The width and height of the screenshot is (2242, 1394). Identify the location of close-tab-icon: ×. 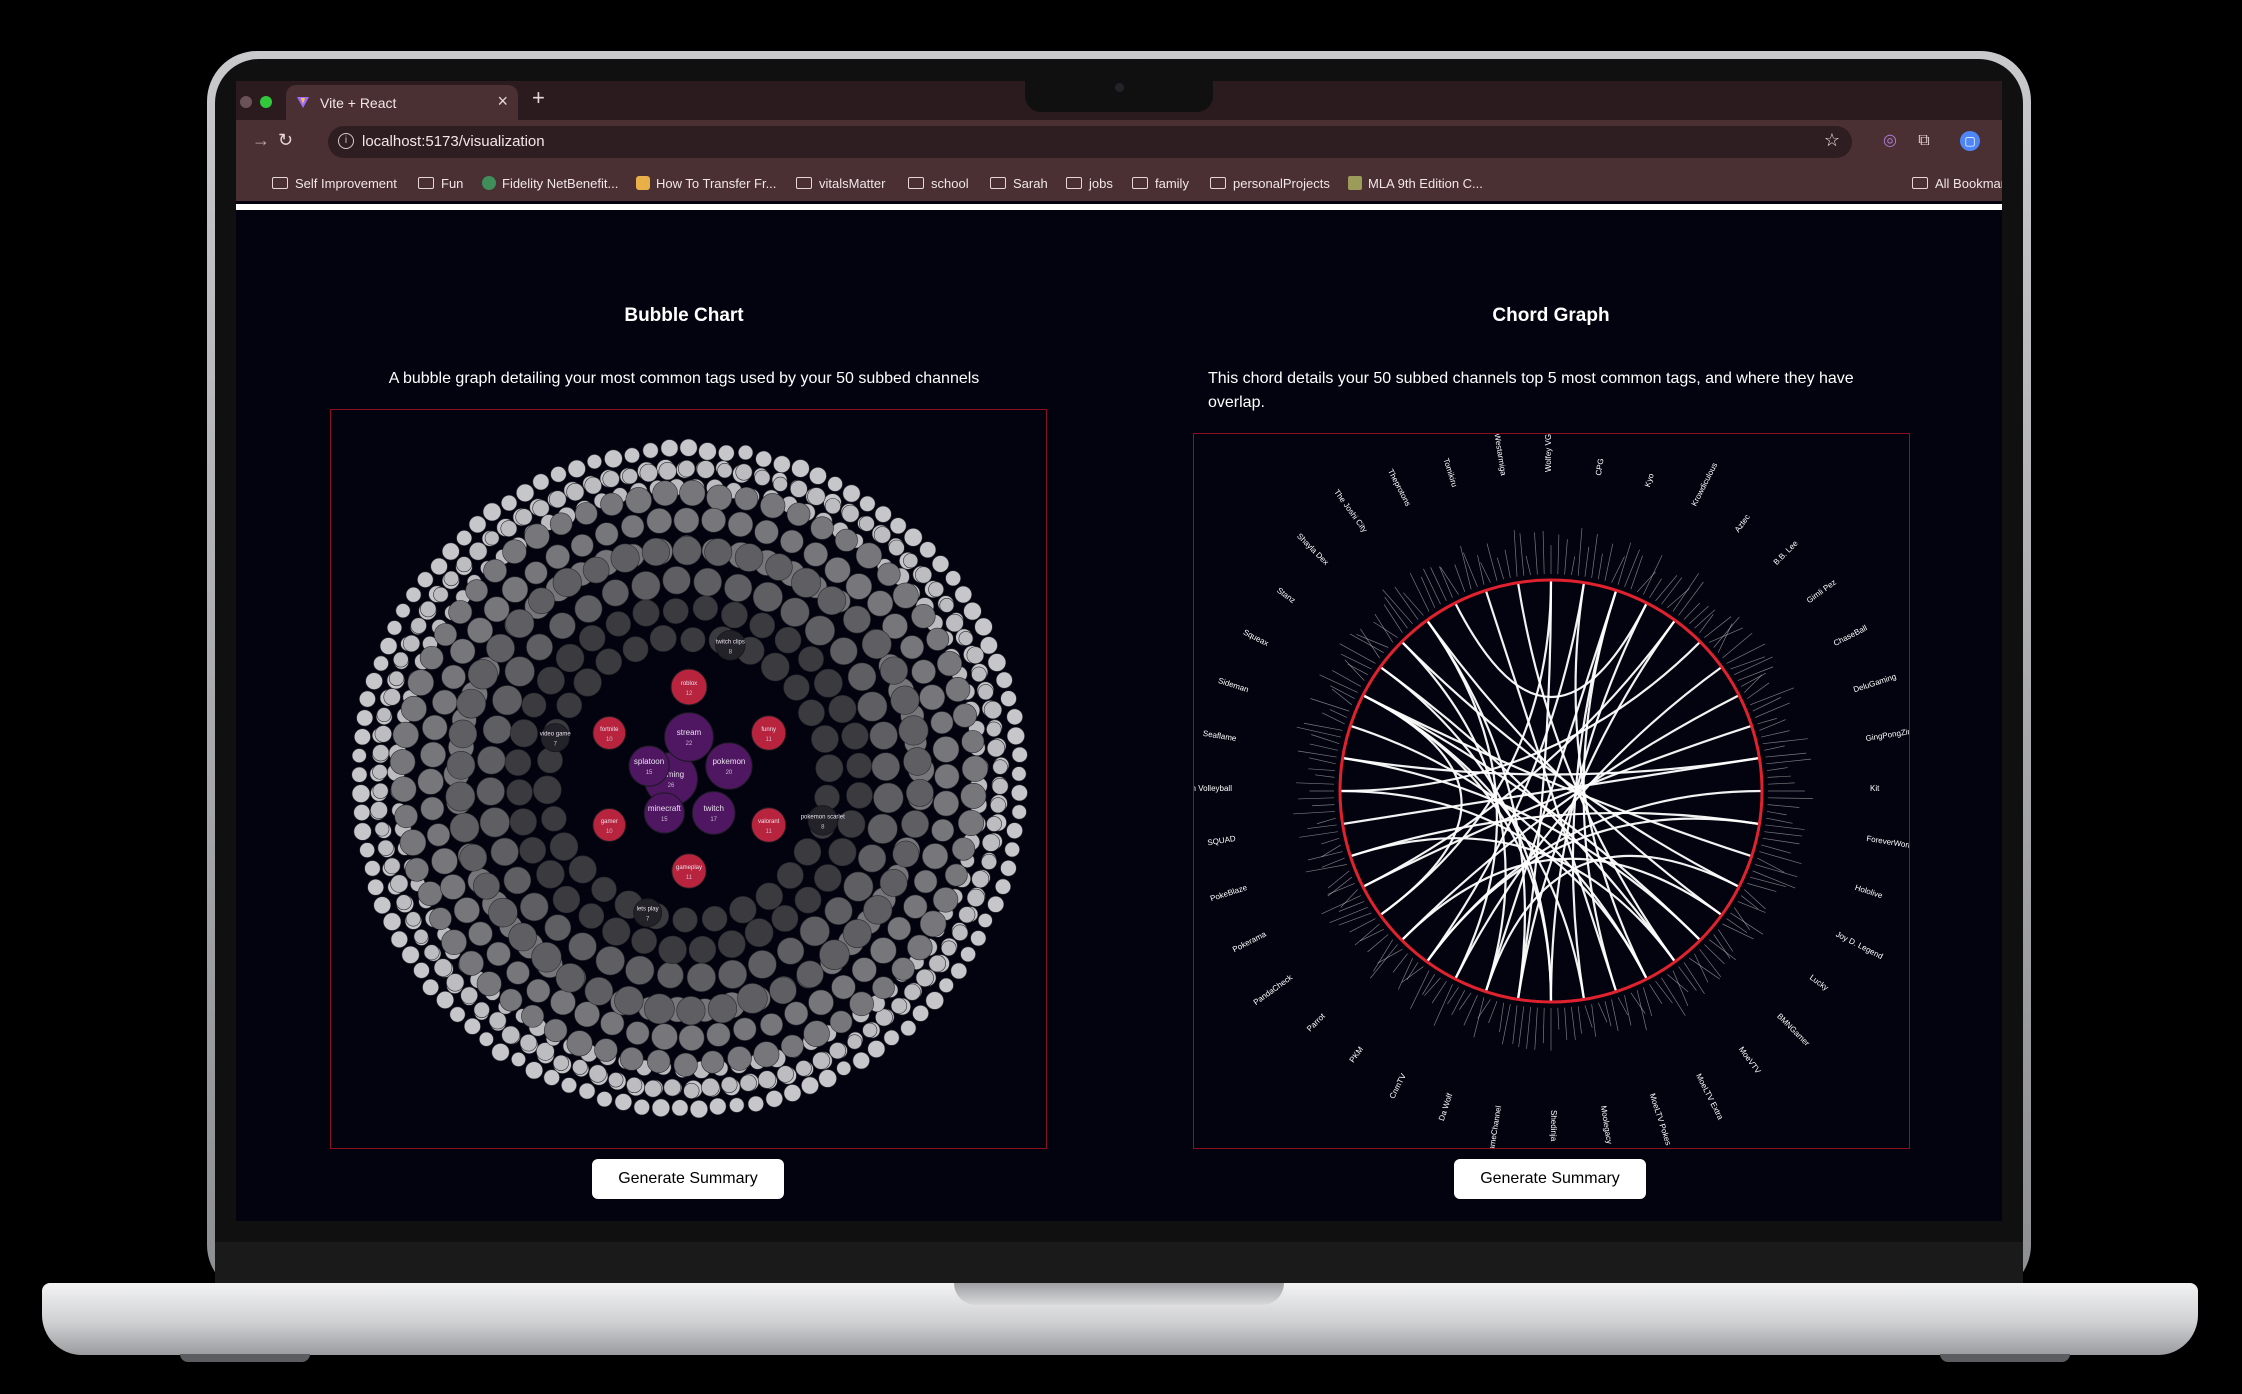
(502, 101).